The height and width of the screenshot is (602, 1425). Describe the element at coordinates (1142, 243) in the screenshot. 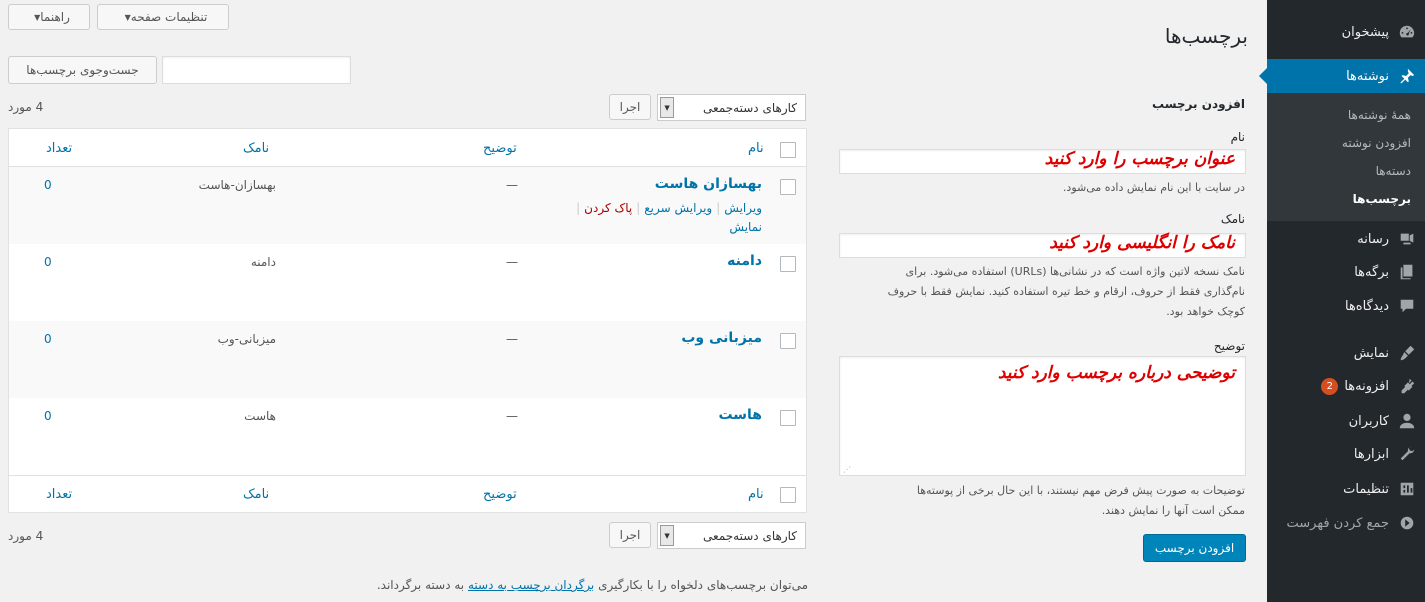

I see `slug-annotation: نامک را انگلیسی وارد کنید` at that location.